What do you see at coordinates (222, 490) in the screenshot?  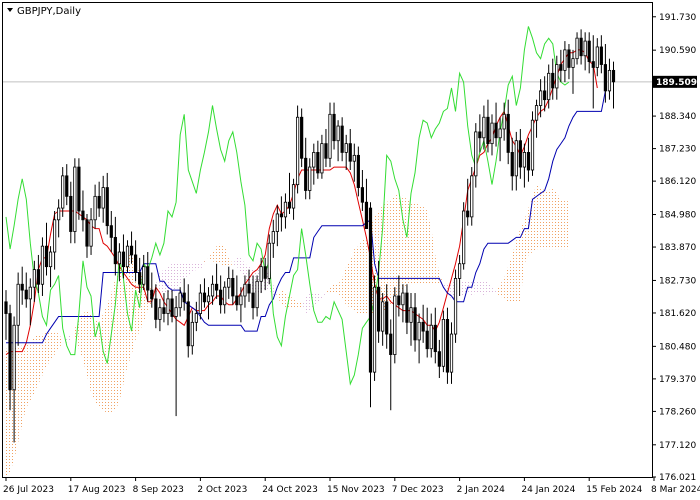 I see `x-tick-label: 2 Oct 2023` at bounding box center [222, 490].